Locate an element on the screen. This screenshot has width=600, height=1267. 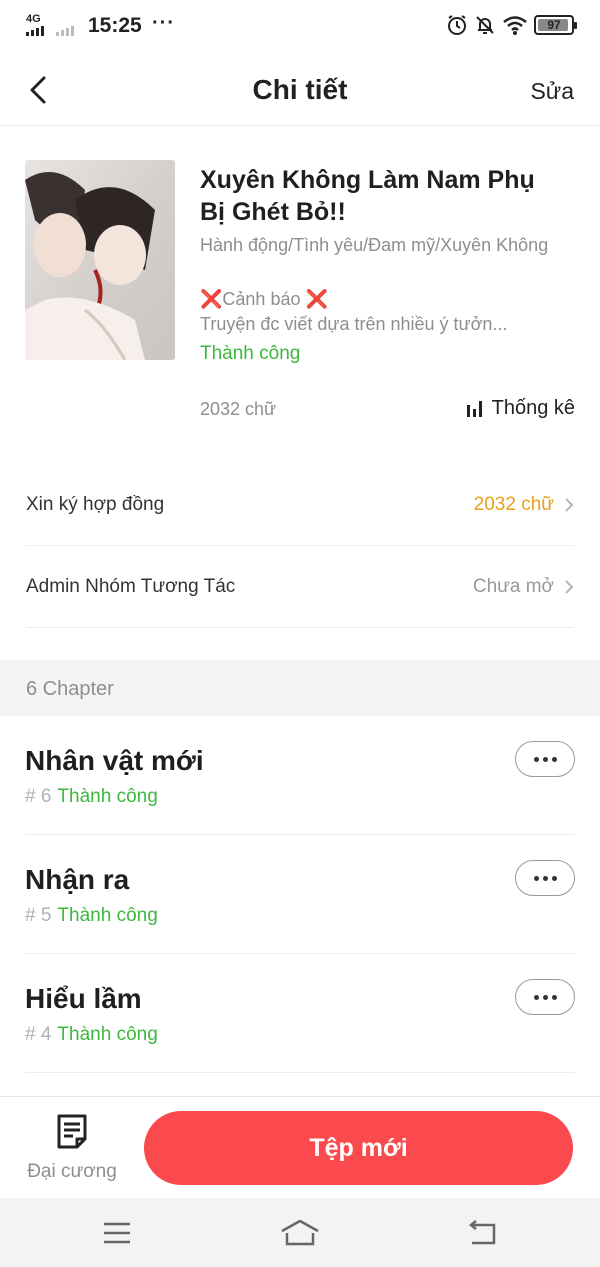
back-nav-icon is located at coordinates (482, 1233).